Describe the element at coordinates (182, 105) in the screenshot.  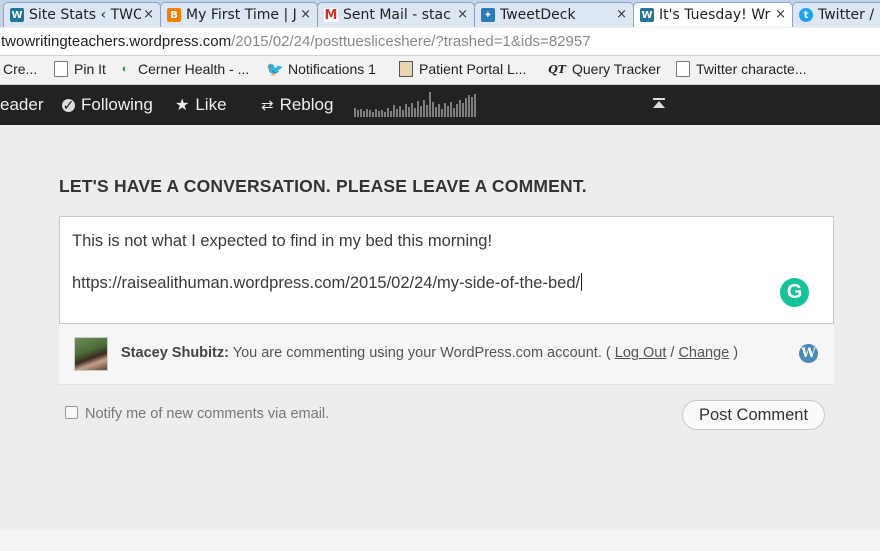
I see `star-icon: ★` at that location.